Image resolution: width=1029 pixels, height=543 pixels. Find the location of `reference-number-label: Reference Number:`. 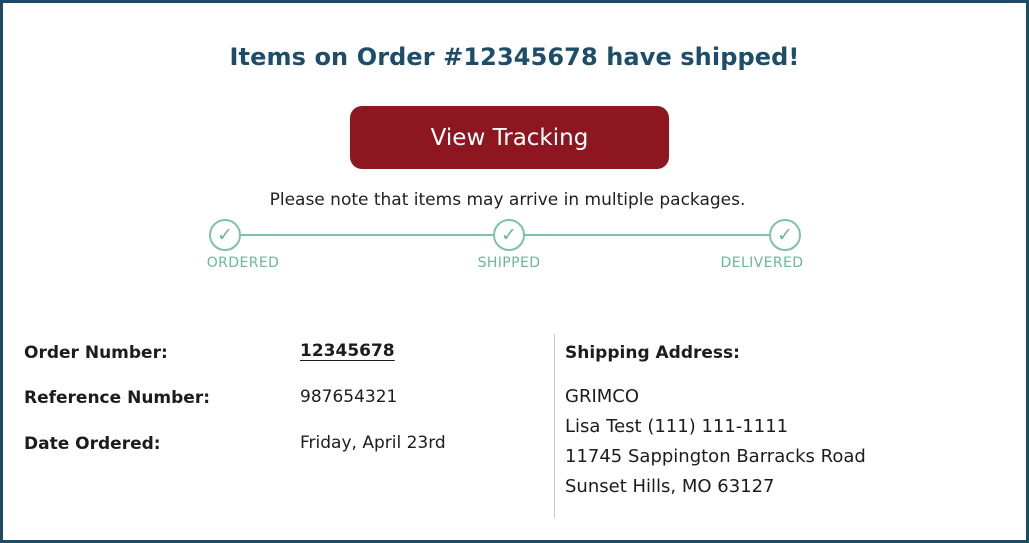

reference-number-label: Reference Number: is located at coordinates (117, 398).